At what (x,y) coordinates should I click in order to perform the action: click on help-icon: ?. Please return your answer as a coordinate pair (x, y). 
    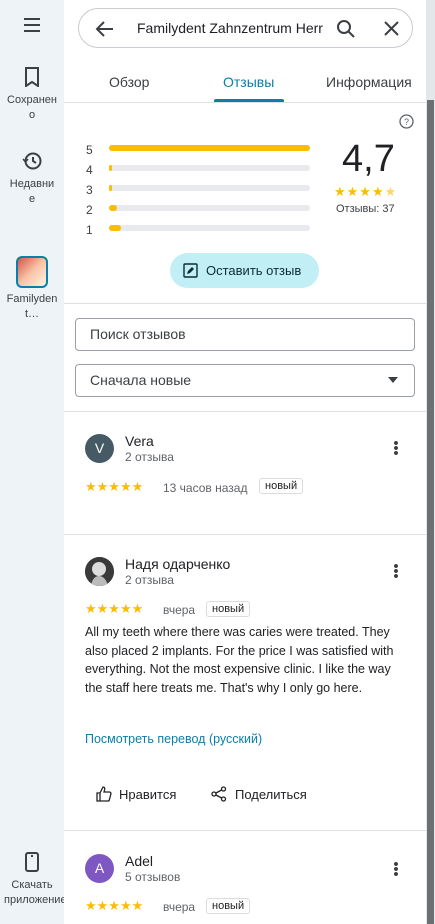
    Looking at the image, I should click on (406, 121).